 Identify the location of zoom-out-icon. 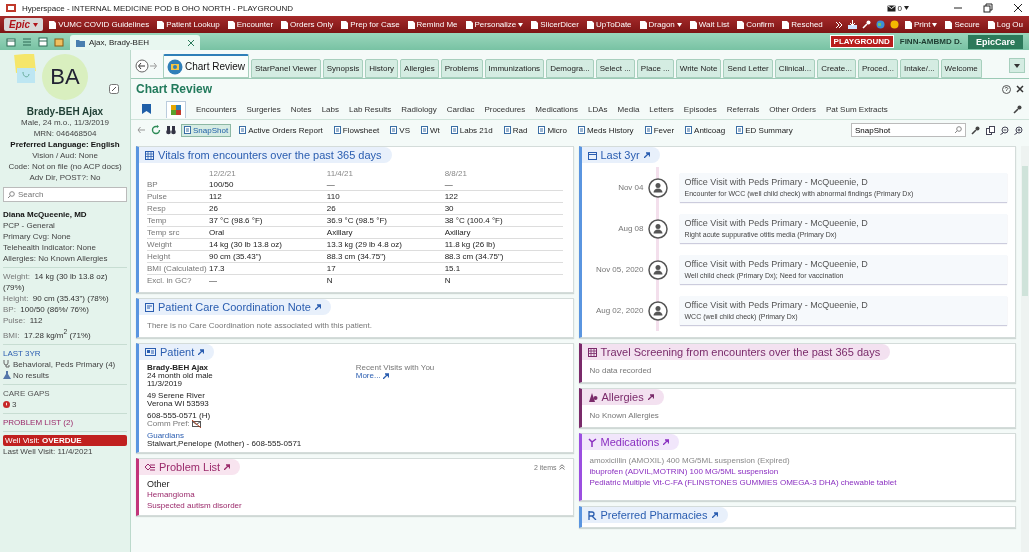
(1004, 130).